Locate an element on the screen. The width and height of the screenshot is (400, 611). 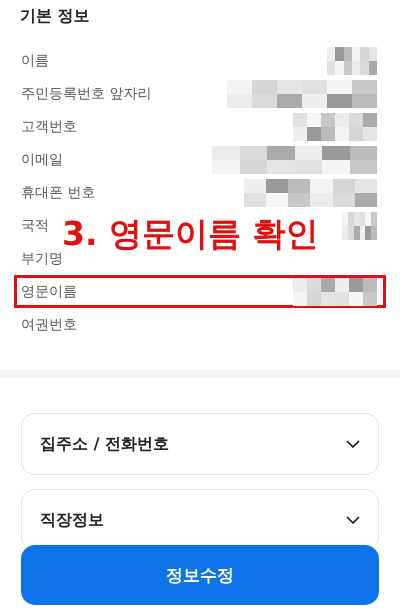
field-label: 휴대폰 번호 is located at coordinates (58, 193).